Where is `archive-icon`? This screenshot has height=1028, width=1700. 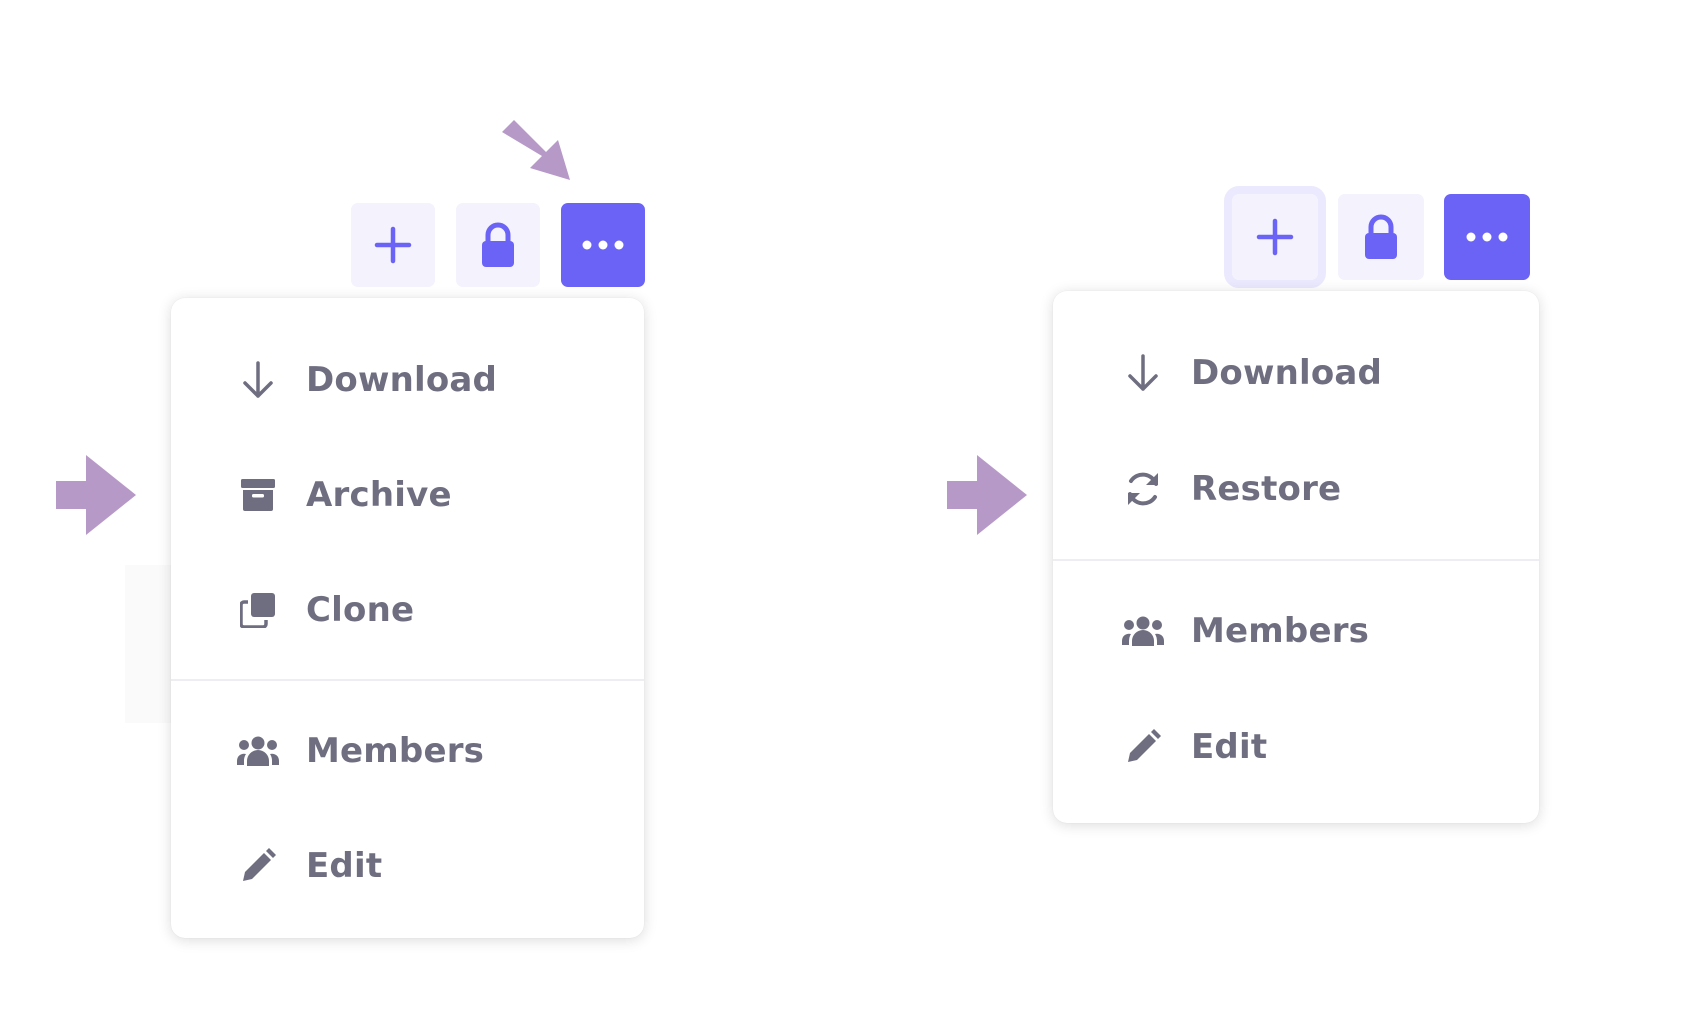 archive-icon is located at coordinates (258, 495).